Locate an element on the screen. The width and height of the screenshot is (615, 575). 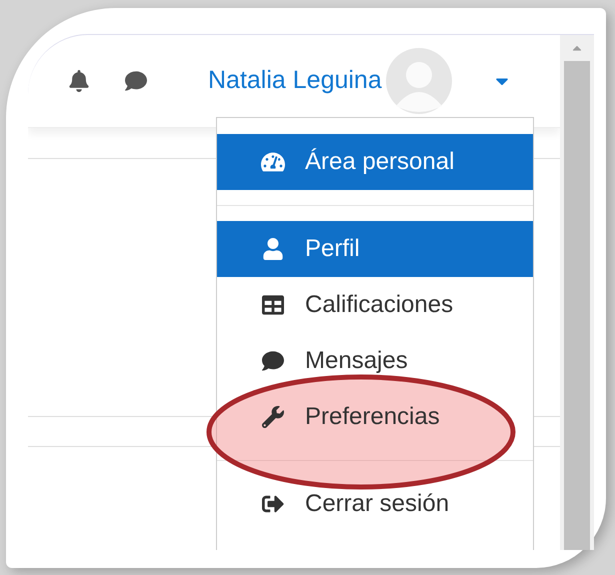
avatar-icon is located at coordinates (419, 81).